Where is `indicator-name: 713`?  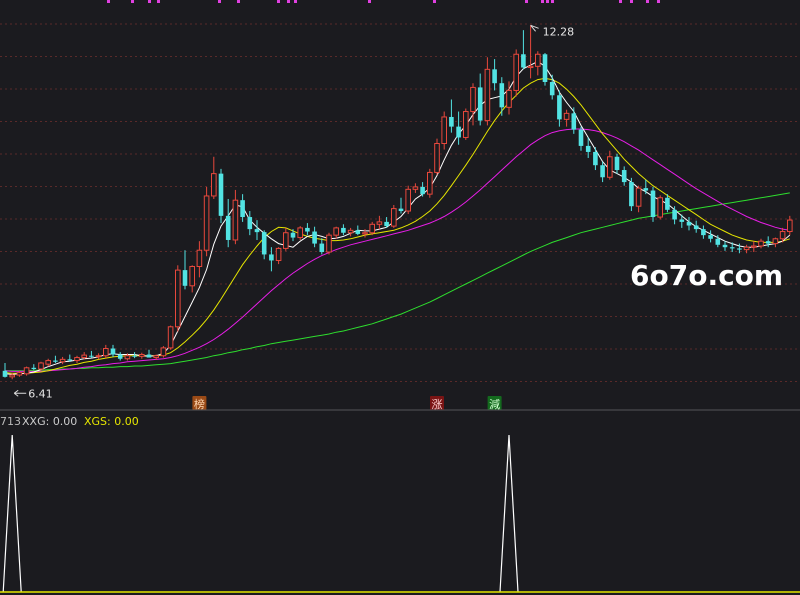
indicator-name: 713 is located at coordinates (10, 421).